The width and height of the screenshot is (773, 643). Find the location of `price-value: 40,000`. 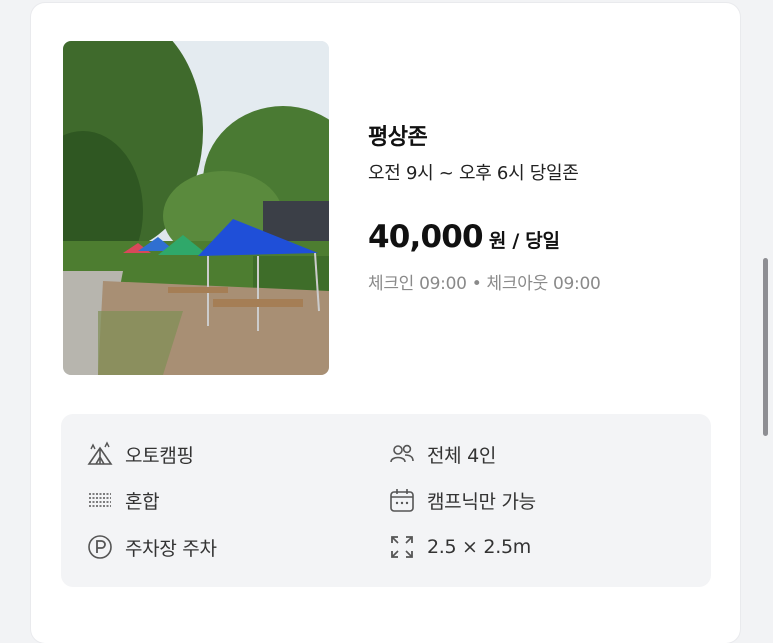

price-value: 40,000 is located at coordinates (426, 237).